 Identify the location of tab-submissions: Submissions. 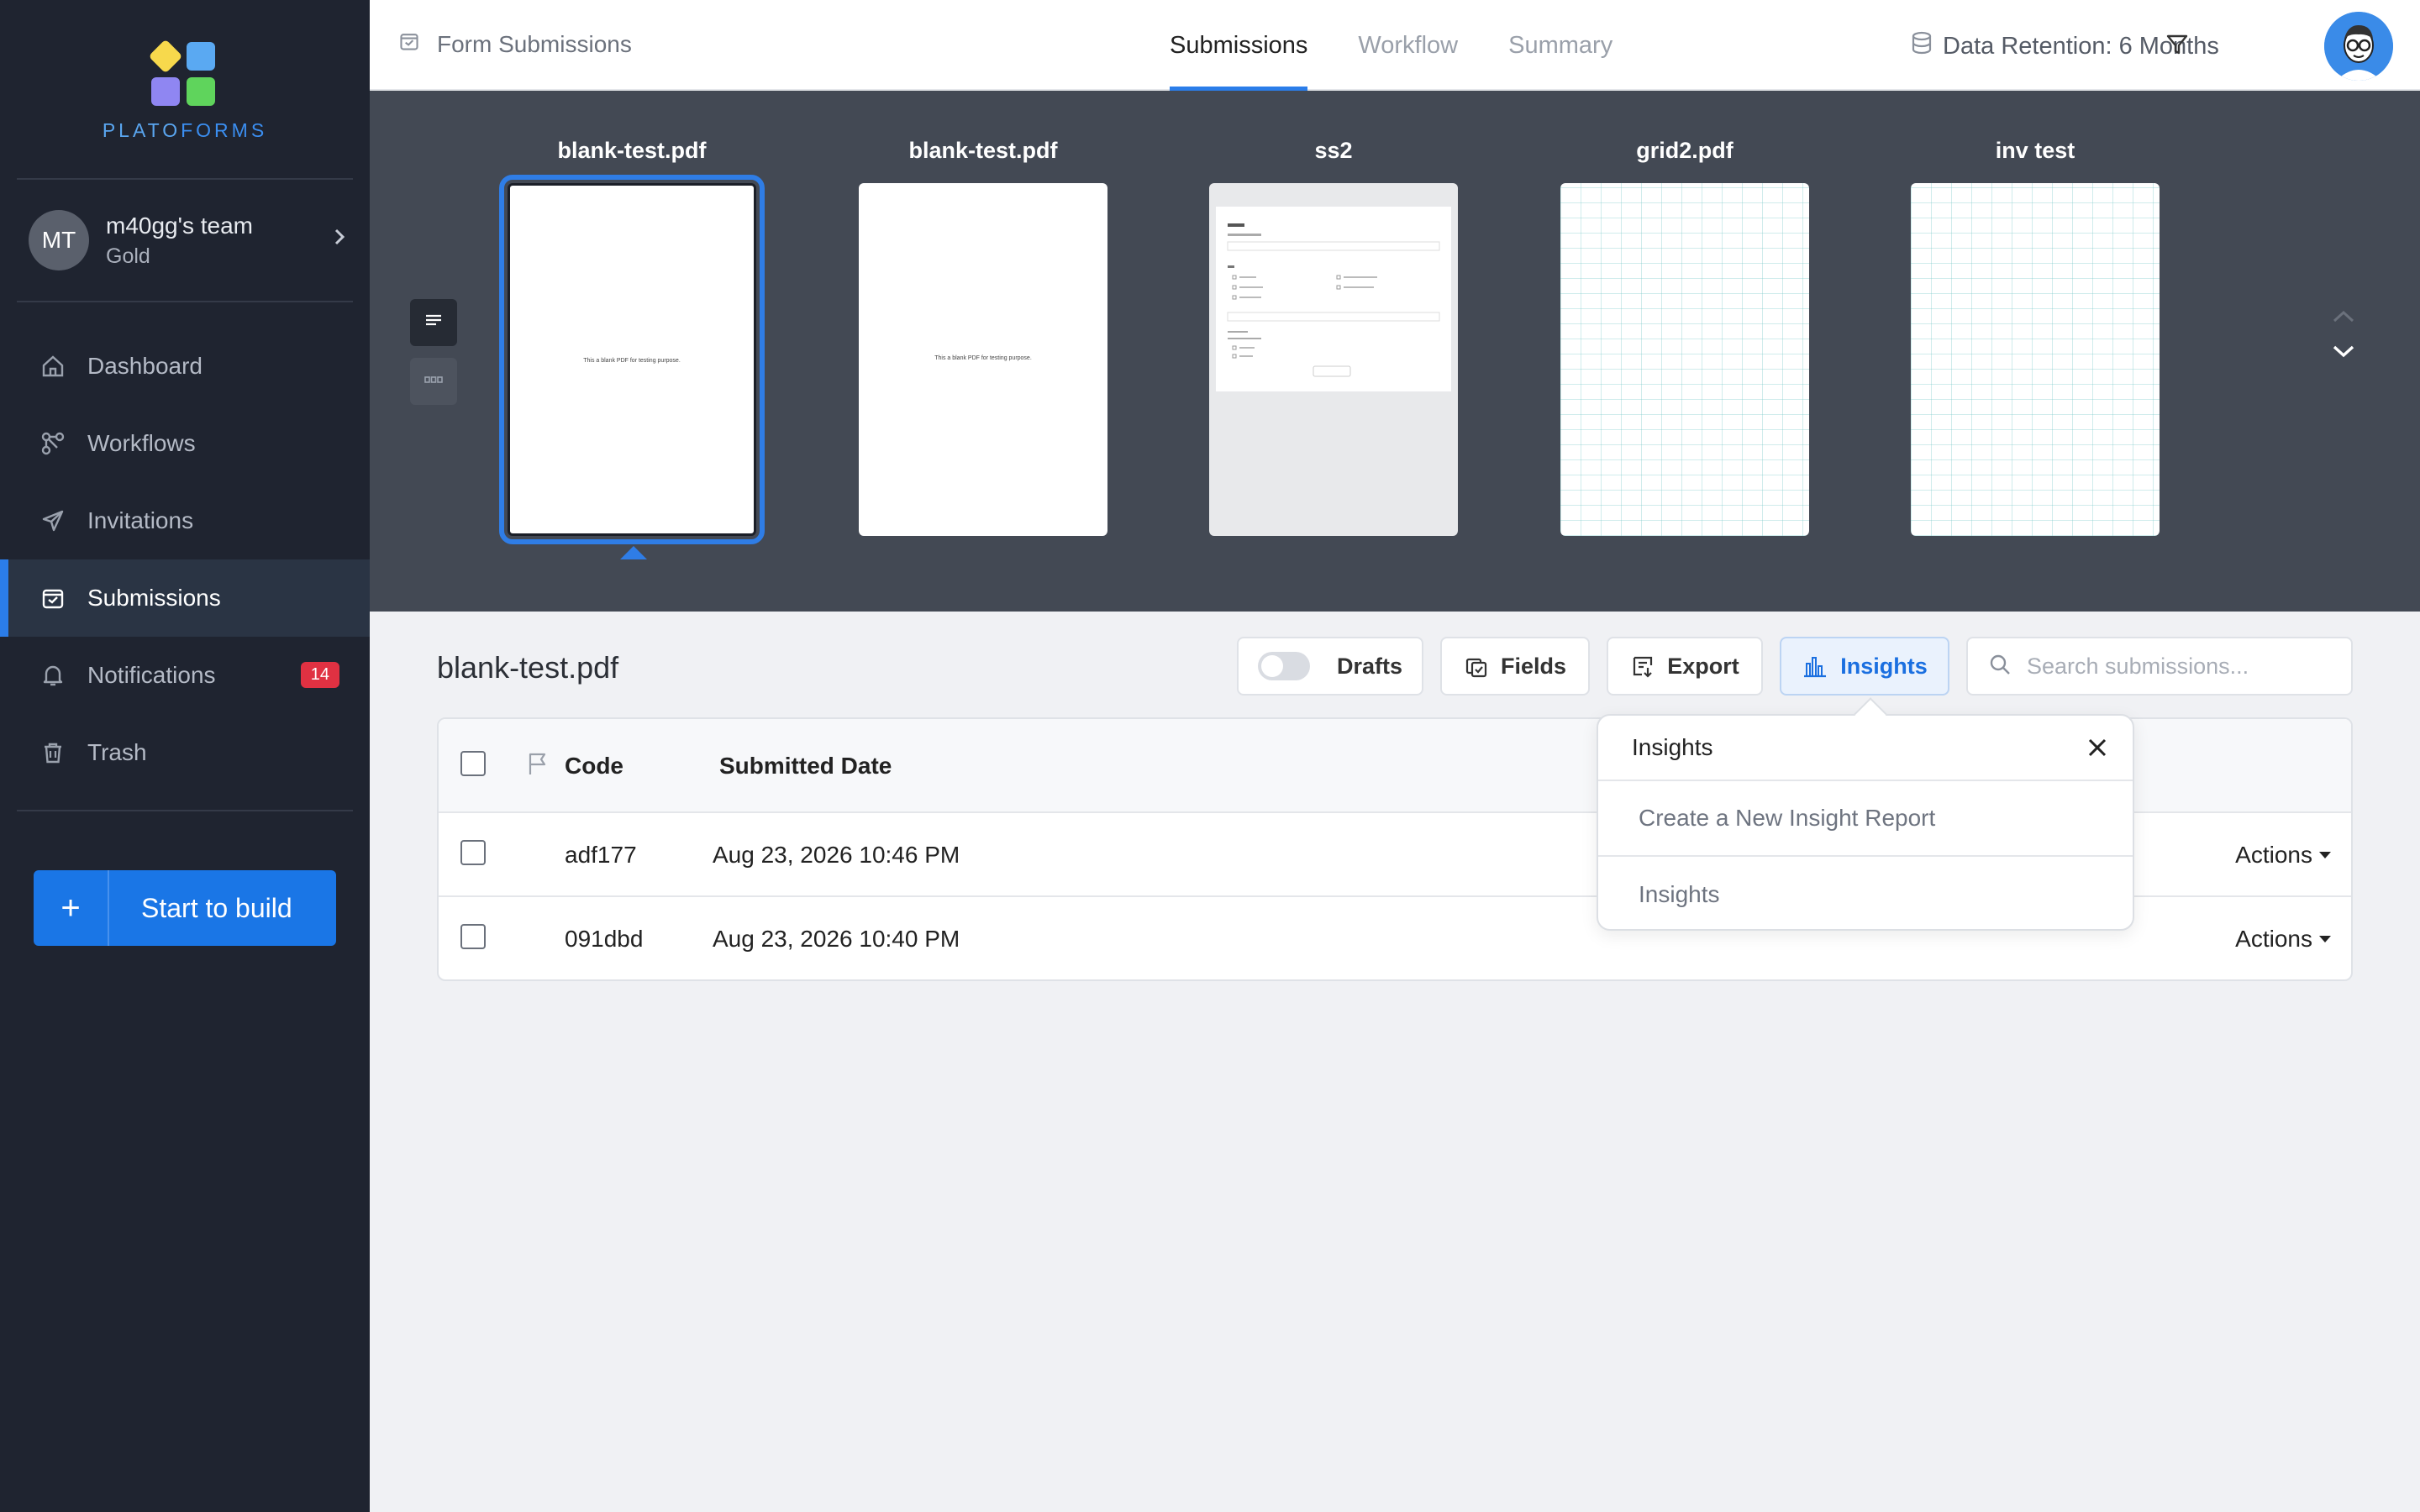
(1239, 45).